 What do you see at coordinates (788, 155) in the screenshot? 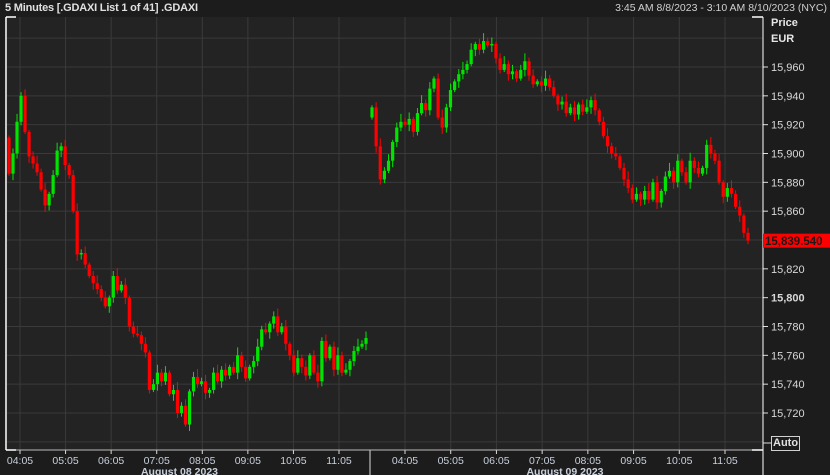
I see `y-tick-label: 15,900` at bounding box center [788, 155].